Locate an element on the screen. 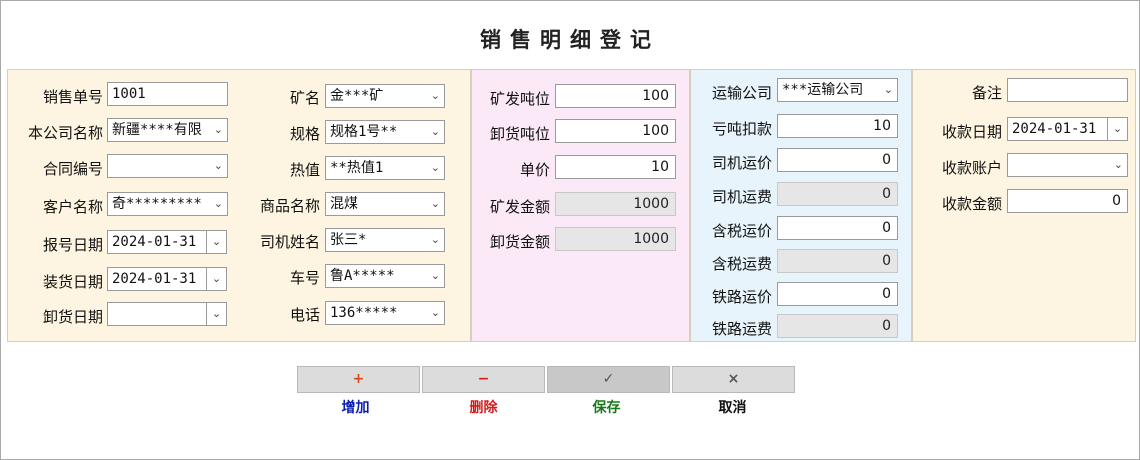 Image resolution: width=1140 pixels, height=460 pixels. phone-select: 136***** ⌄ is located at coordinates (385, 313).